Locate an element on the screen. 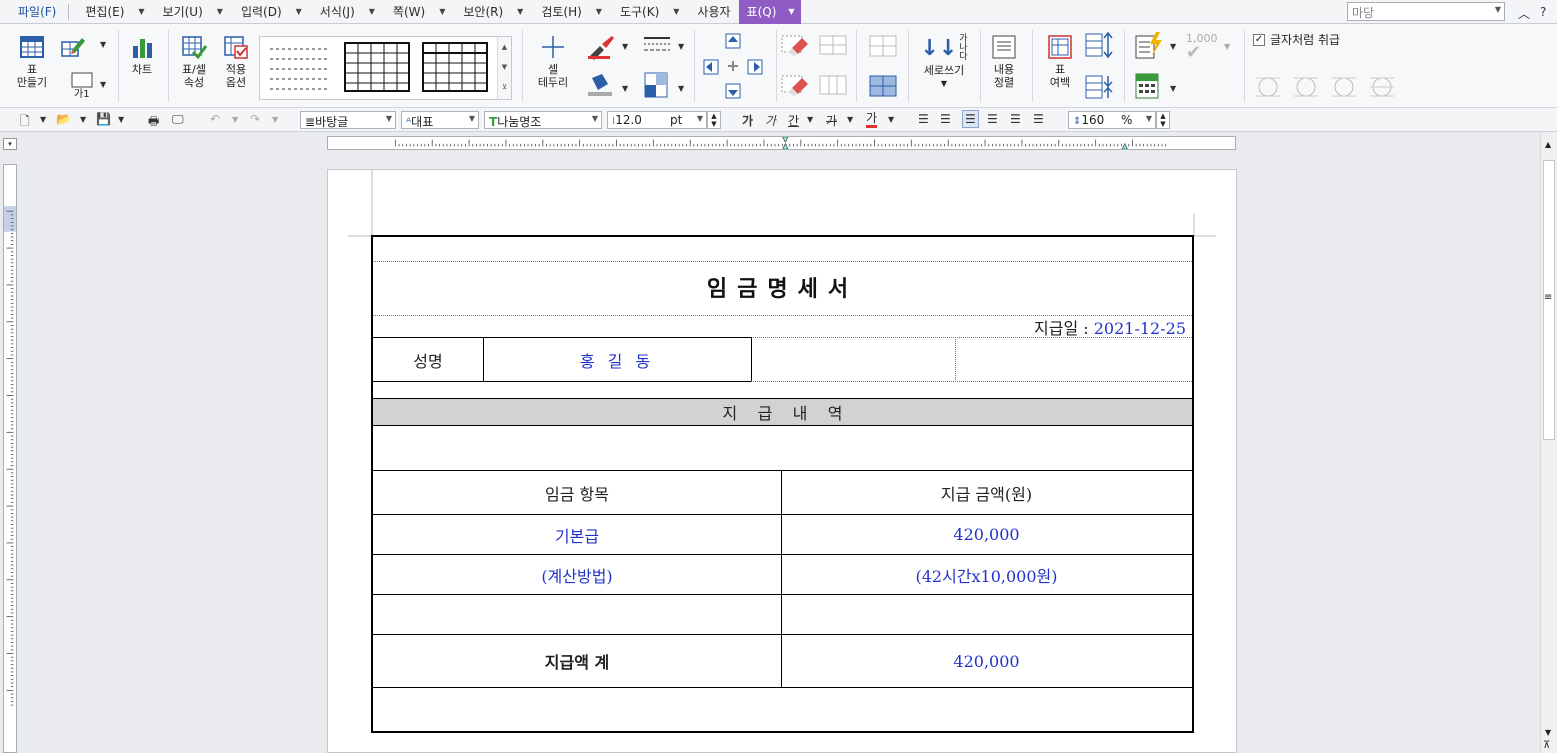  new-doc-icon: 🗋 is located at coordinates (25, 122).